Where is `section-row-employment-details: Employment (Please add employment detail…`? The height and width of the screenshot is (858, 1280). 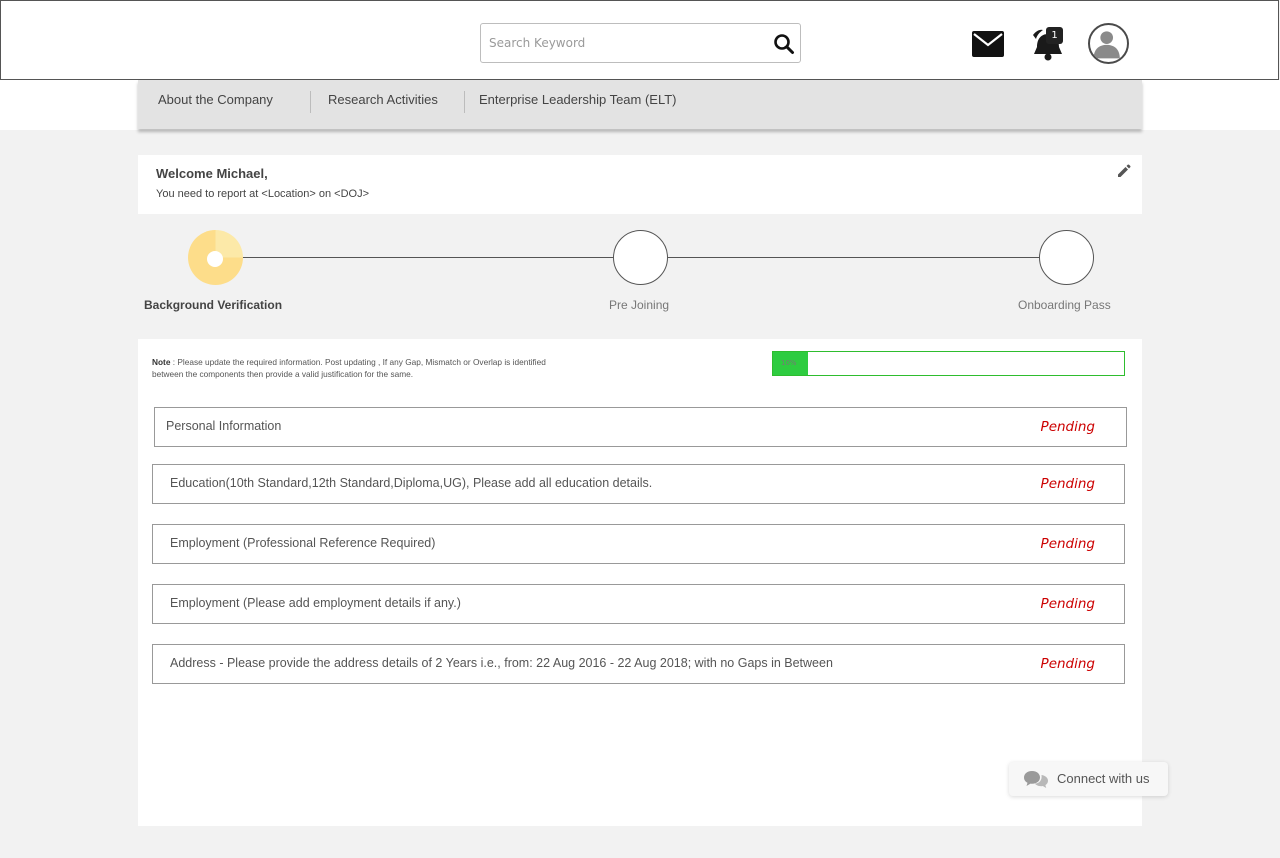 section-row-employment-details: Employment (Please add employment detail… is located at coordinates (638, 604).